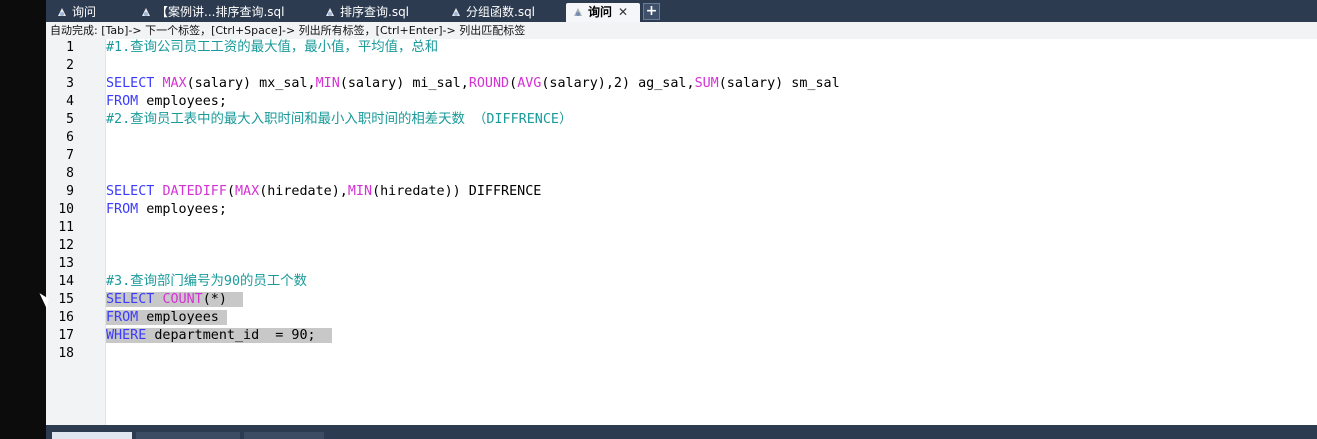 This screenshot has height=439, width=1317. I want to click on line-number: 5, so click(70, 119).